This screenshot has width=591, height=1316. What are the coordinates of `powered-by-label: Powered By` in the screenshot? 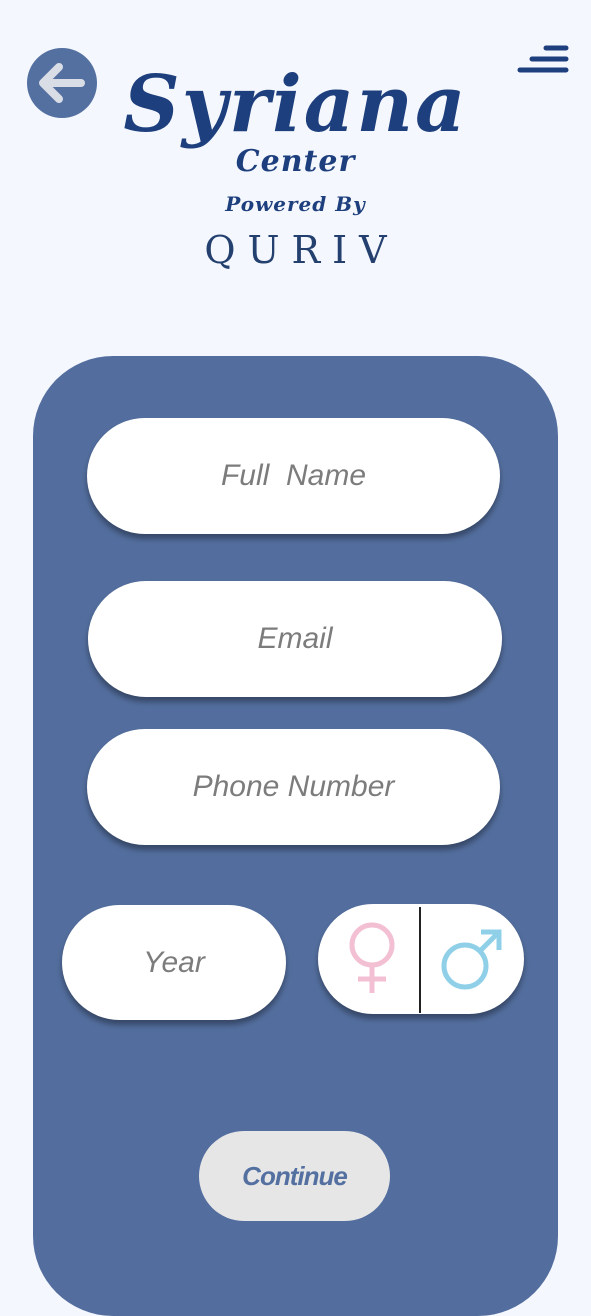 It's located at (295, 204).